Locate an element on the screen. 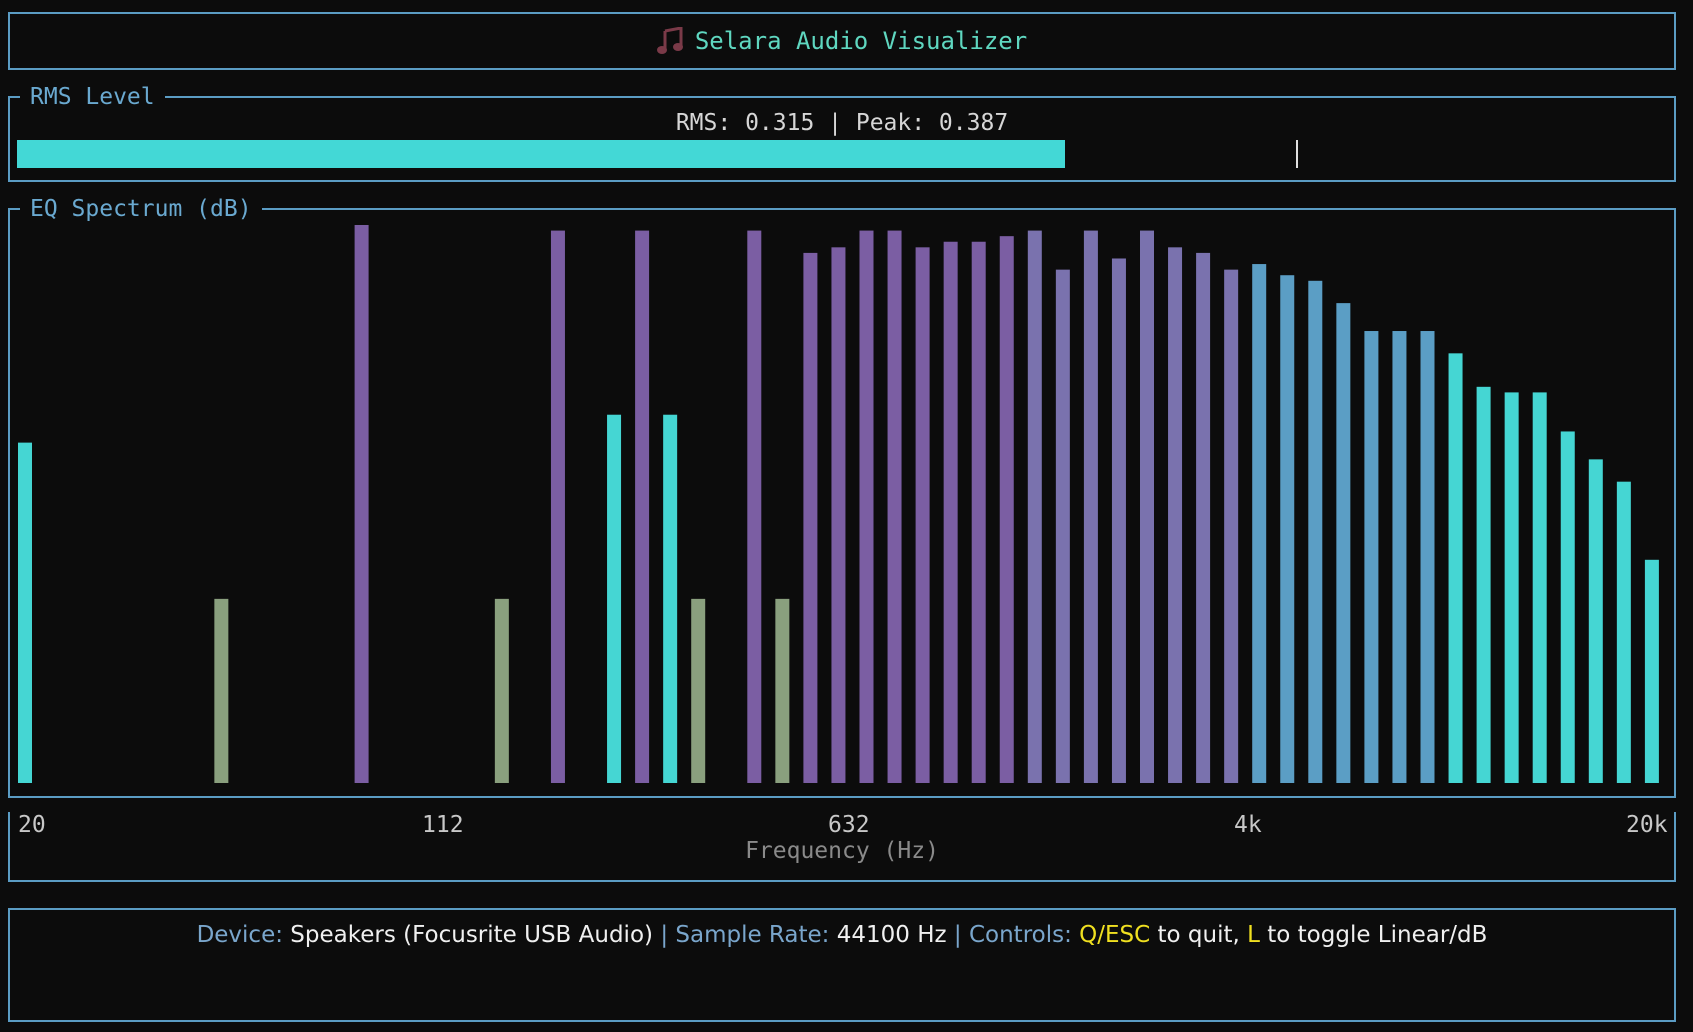 The width and height of the screenshot is (1693, 1032). music-note-icon is located at coordinates (669, 40).